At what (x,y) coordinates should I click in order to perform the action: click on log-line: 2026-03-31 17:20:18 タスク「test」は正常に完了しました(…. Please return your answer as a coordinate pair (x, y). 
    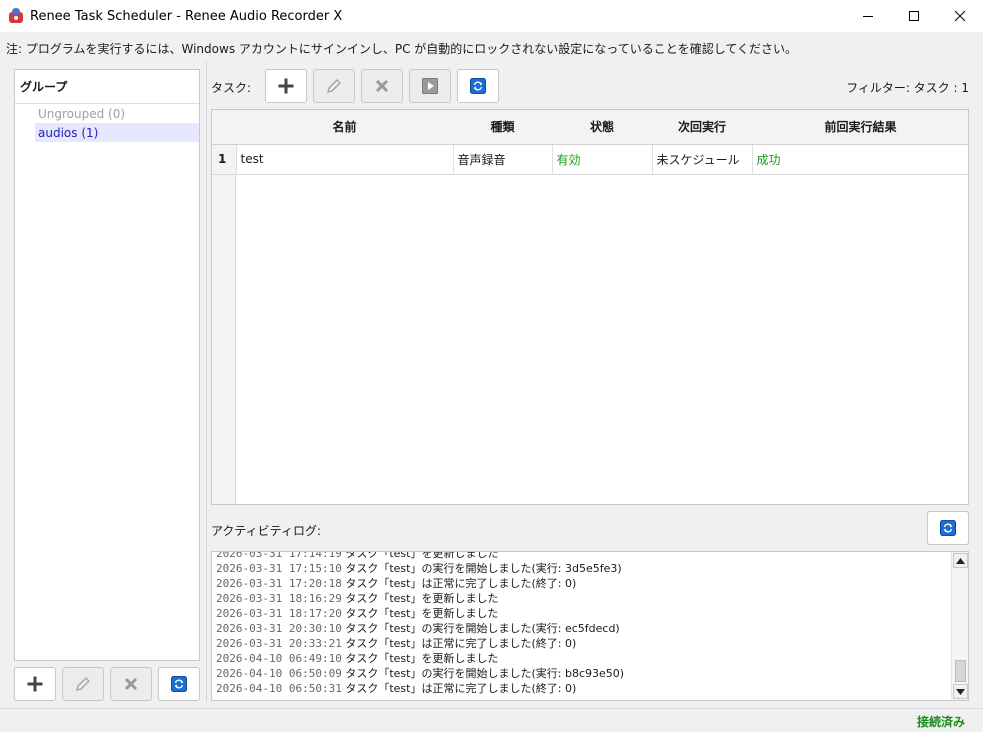
    Looking at the image, I should click on (583, 583).